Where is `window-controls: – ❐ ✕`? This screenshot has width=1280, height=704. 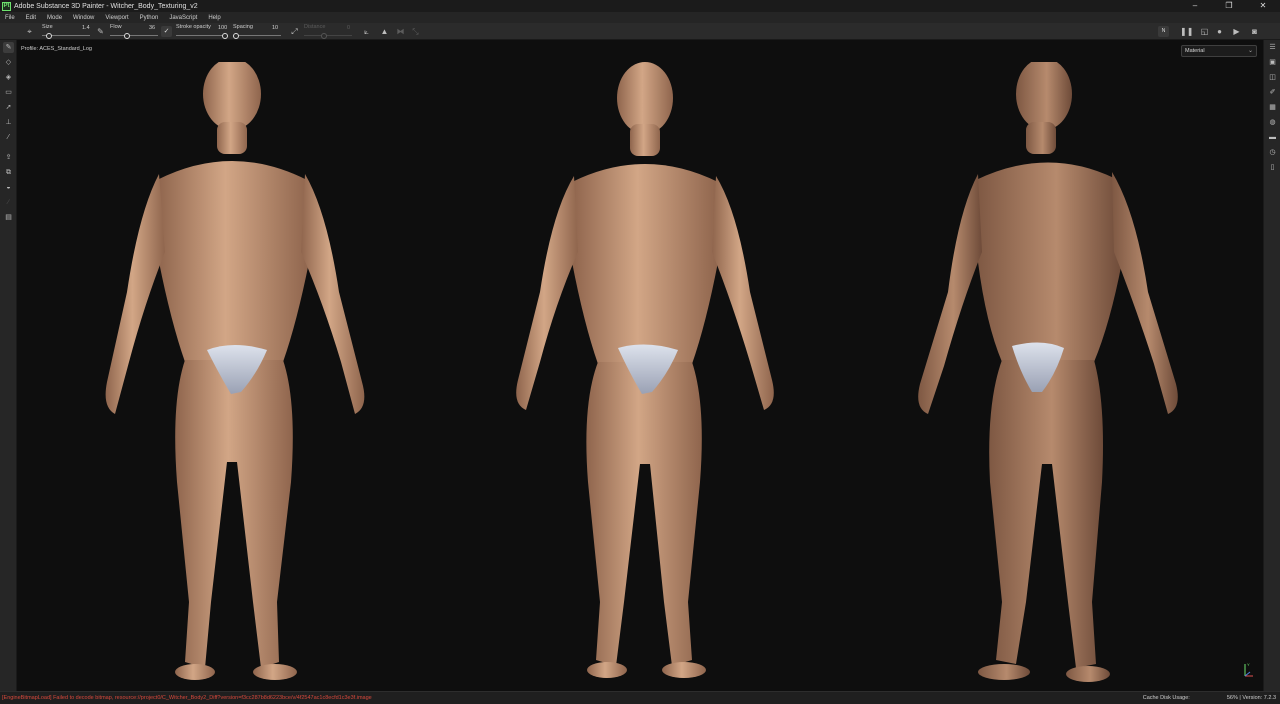 window-controls: – ❐ ✕ is located at coordinates (1229, 6).